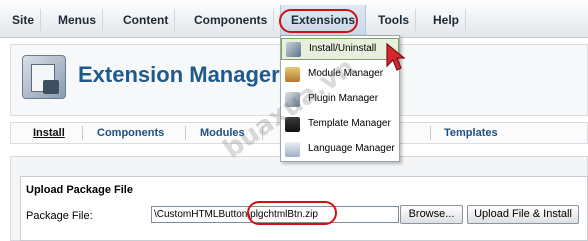 The height and width of the screenshot is (241, 588). What do you see at coordinates (292, 74) in the screenshot?
I see `module-icon` at bounding box center [292, 74].